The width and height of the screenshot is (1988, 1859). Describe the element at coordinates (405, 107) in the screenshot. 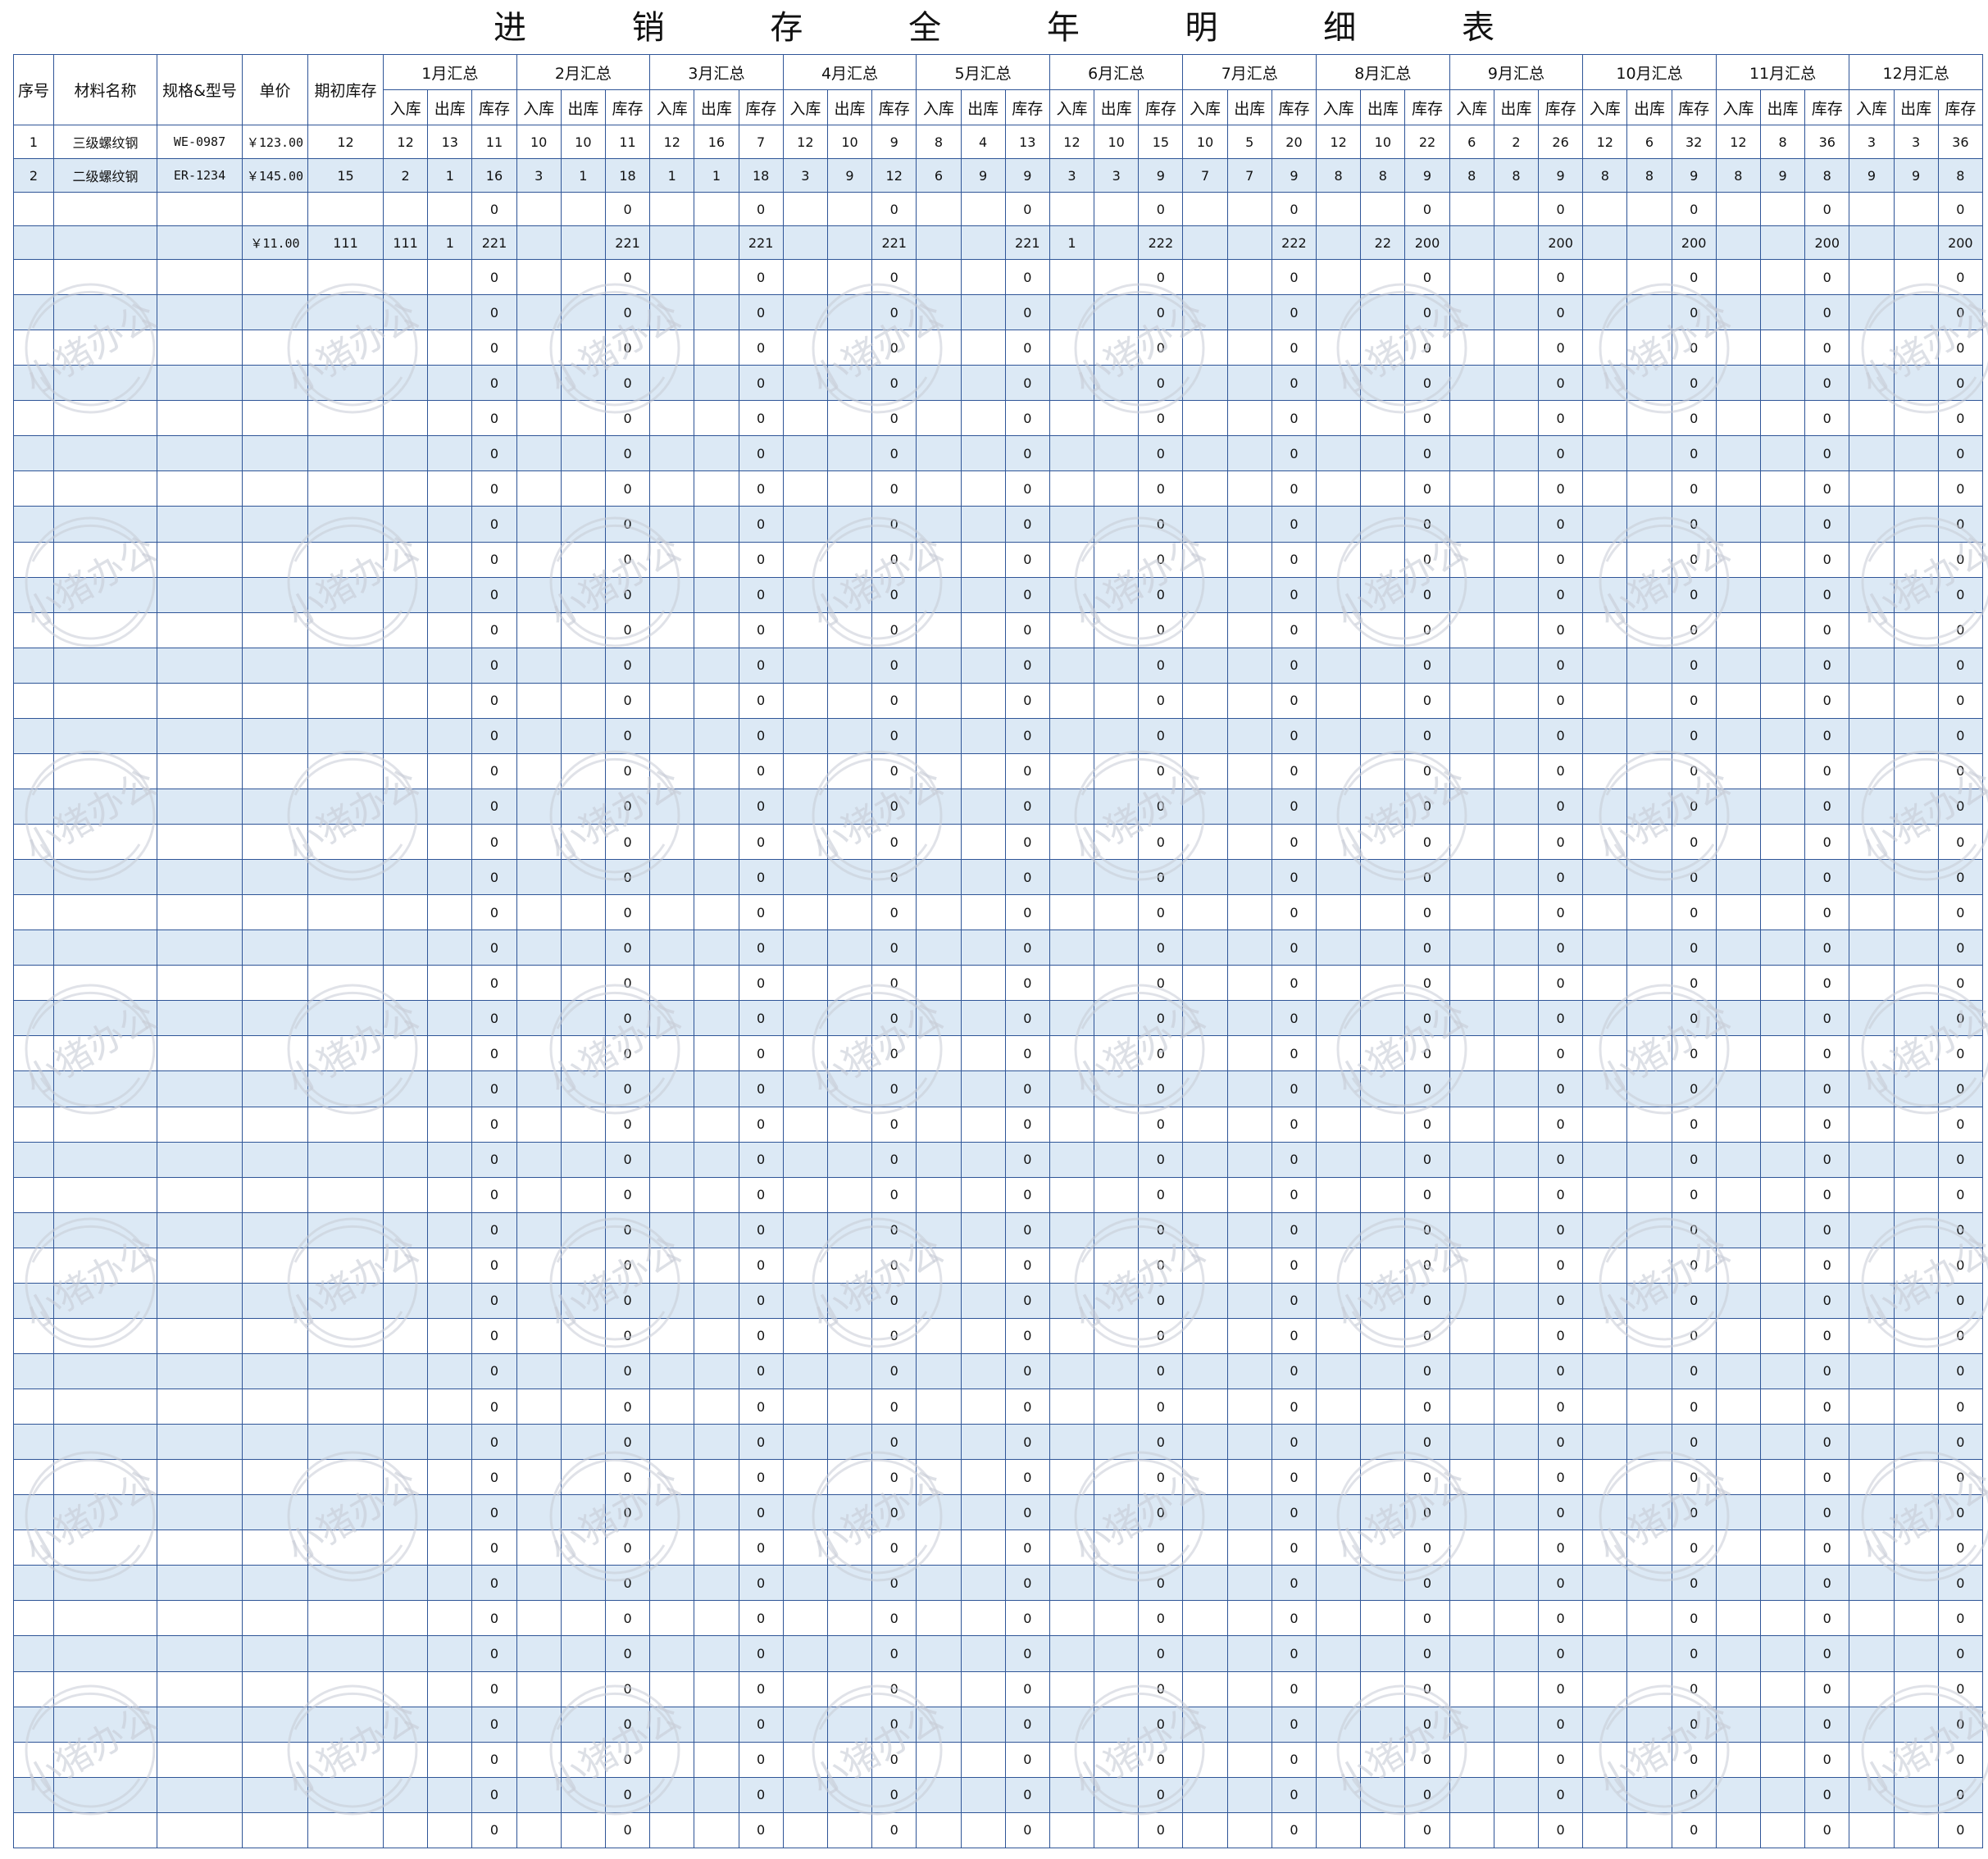

I see `header-in: 入库` at that location.